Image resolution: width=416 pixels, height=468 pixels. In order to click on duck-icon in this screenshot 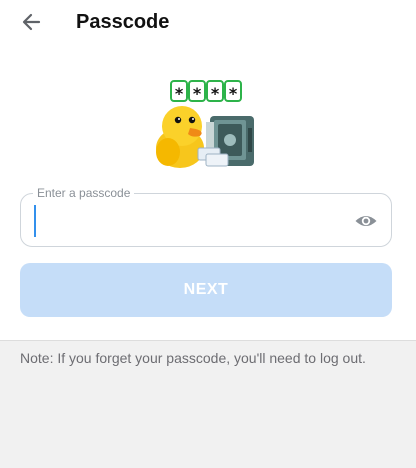, I will do `click(180, 137)`.